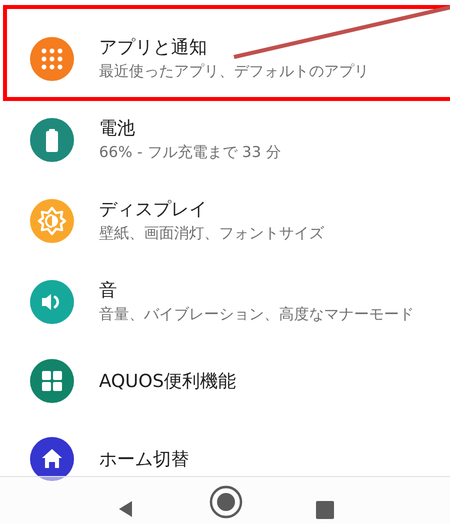  What do you see at coordinates (167, 382) in the screenshot?
I see `setting-title: AQUOS便利機能` at bounding box center [167, 382].